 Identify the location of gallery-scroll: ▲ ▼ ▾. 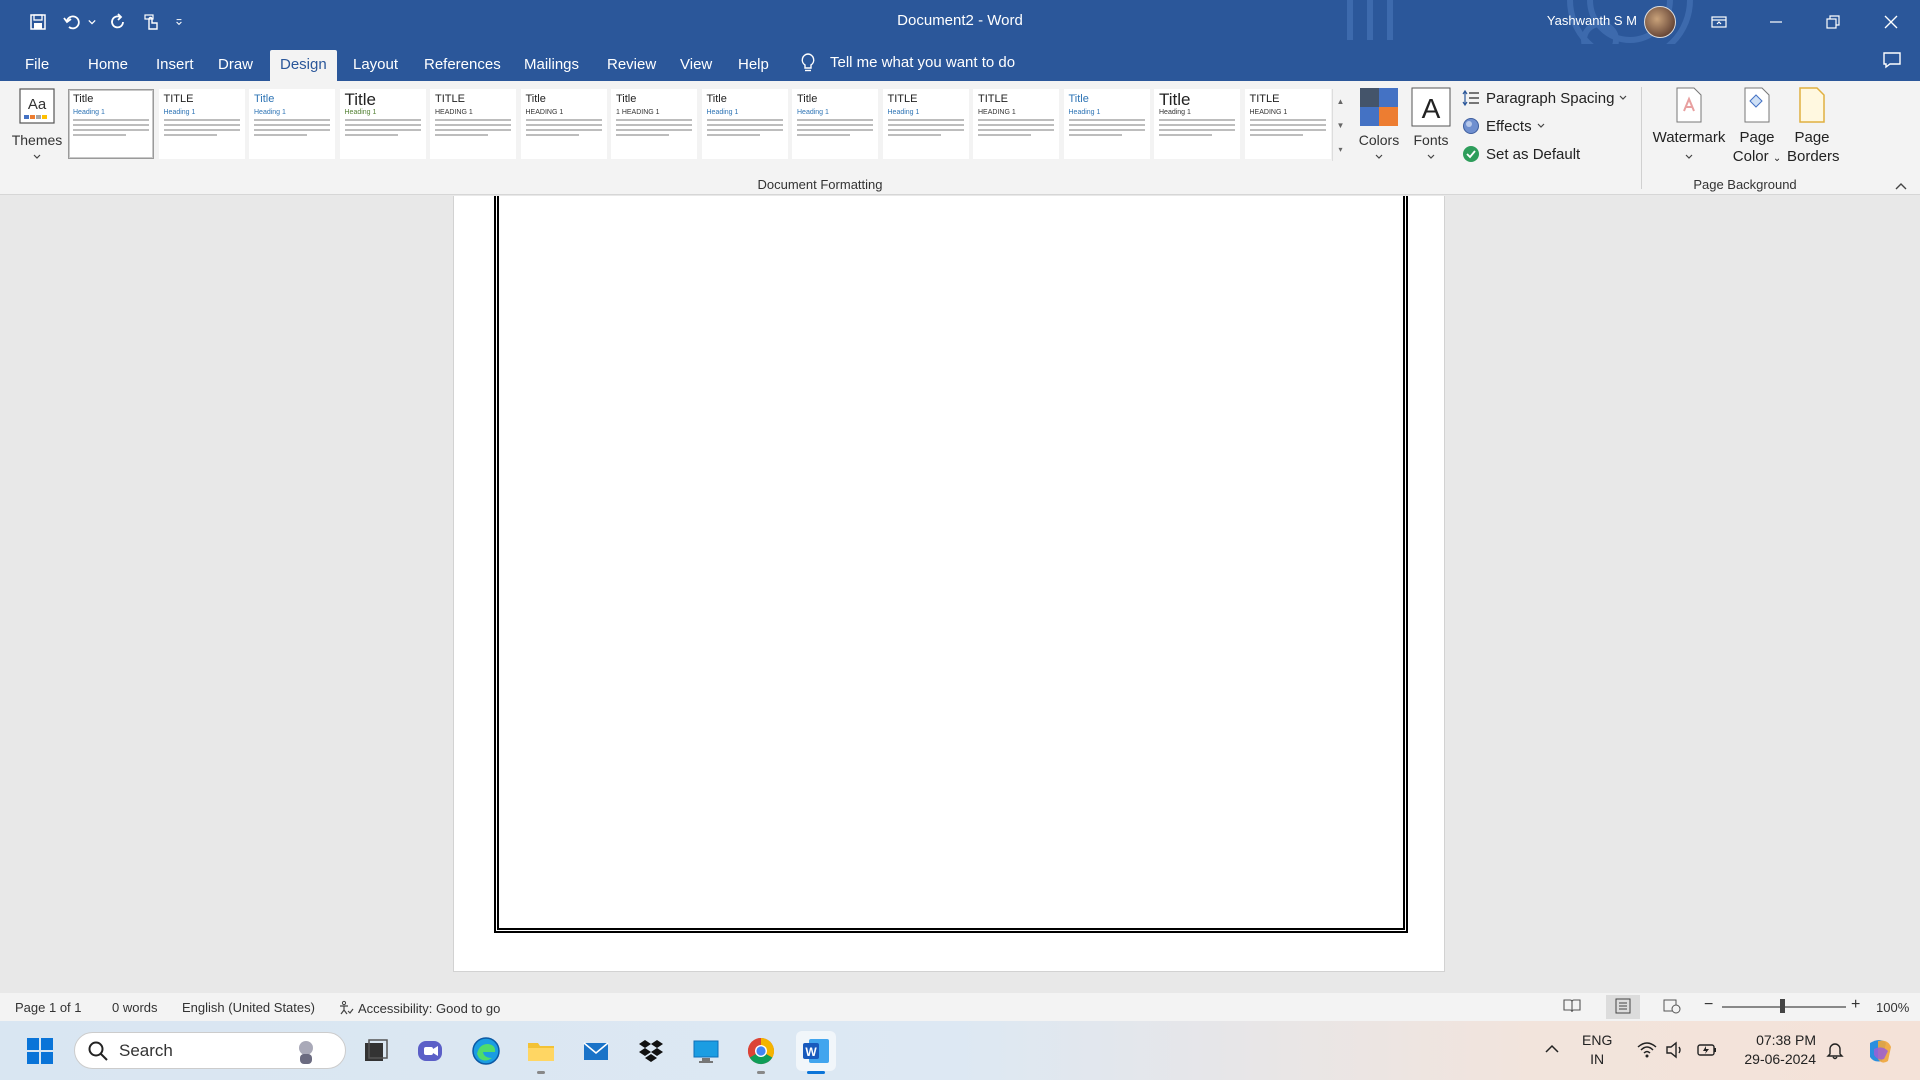
(1340, 125).